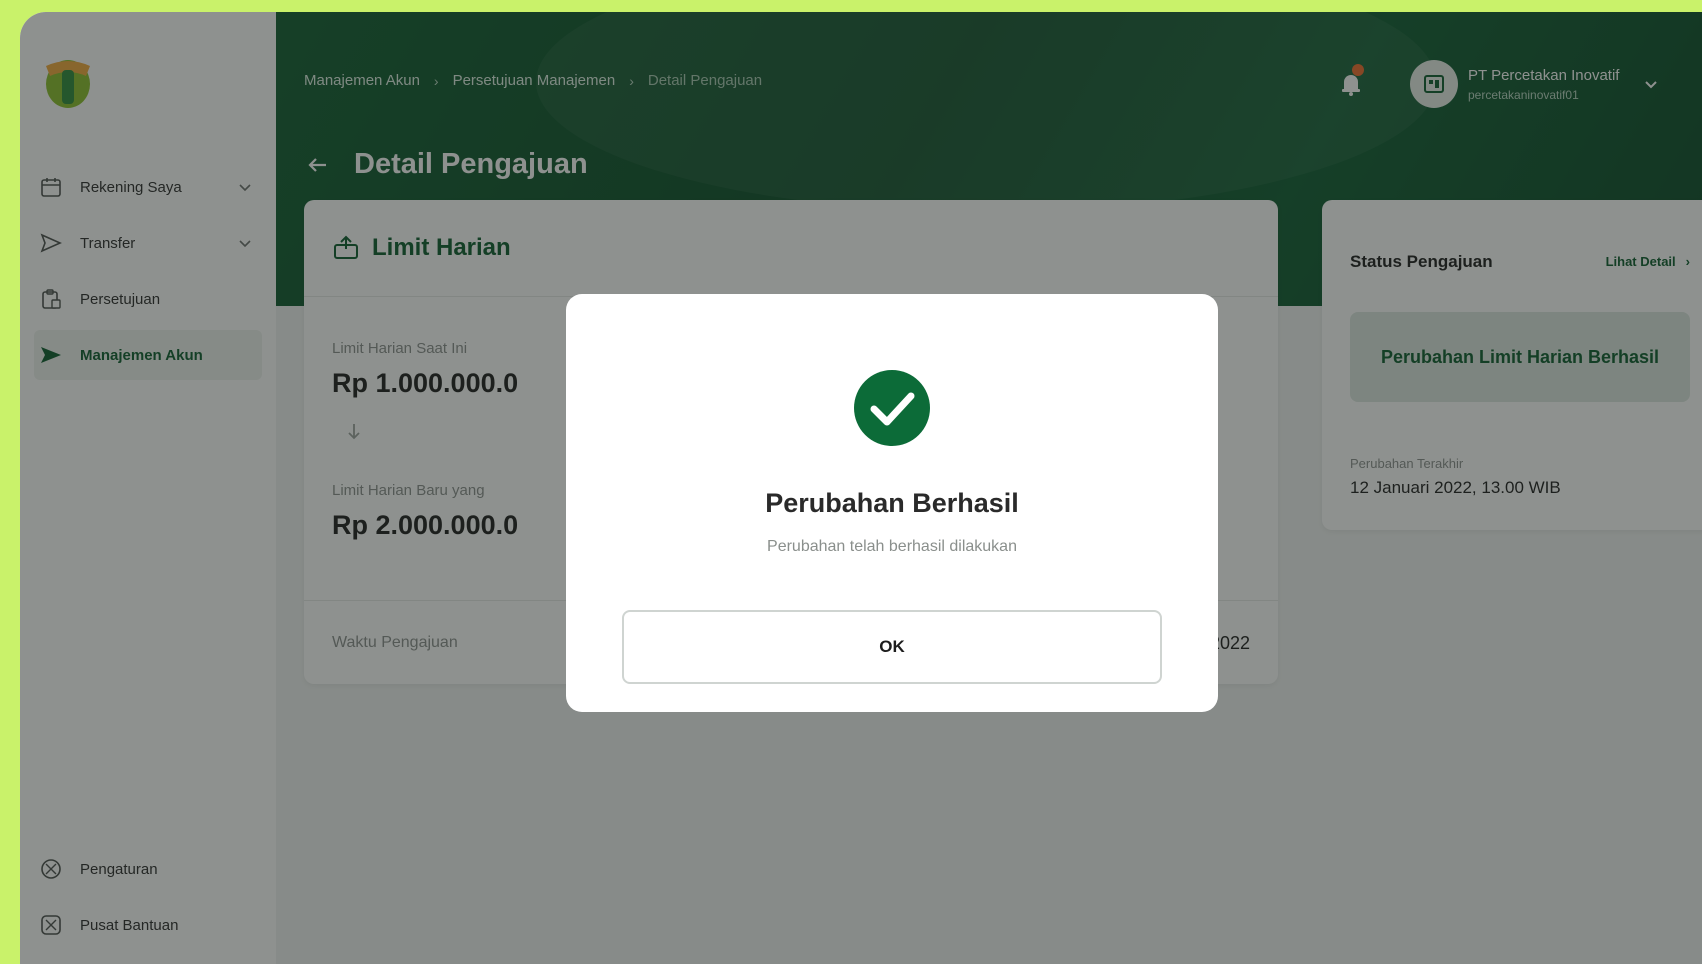 The width and height of the screenshot is (1702, 964). What do you see at coordinates (892, 546) in the screenshot?
I see `modal-subtitle: Perubahan telah berhasil dilakukan` at bounding box center [892, 546].